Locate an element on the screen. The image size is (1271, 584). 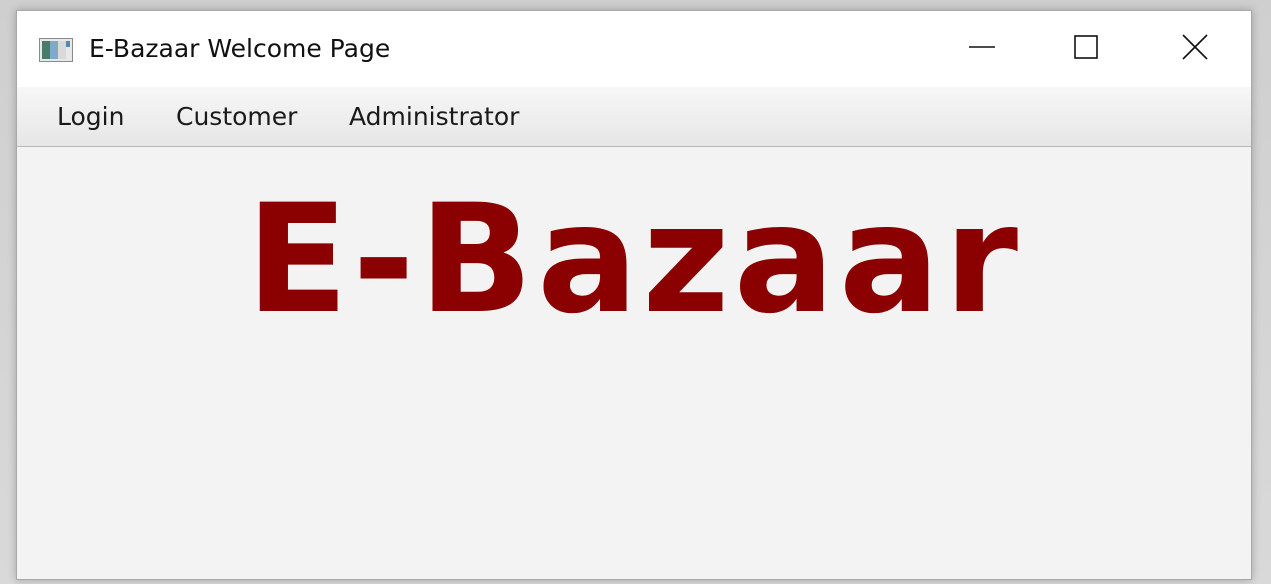
title-bar: E-Bazaar Welcome Page is located at coordinates (634, 49).